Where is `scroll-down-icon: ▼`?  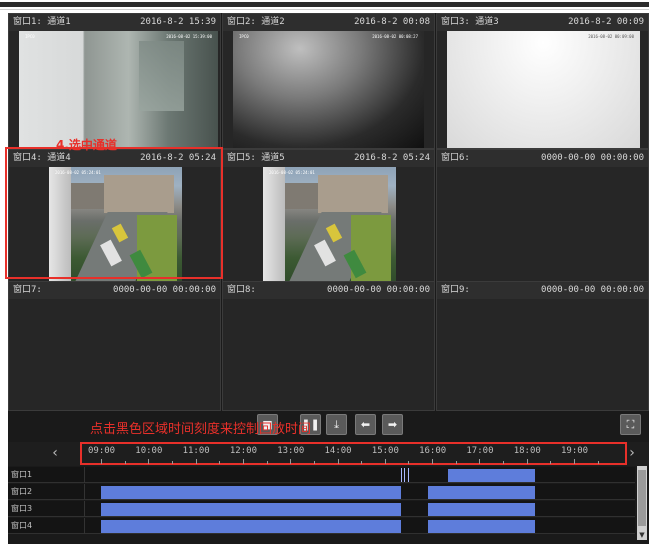
scroll-down-icon: ▼ is located at coordinates (642, 535).